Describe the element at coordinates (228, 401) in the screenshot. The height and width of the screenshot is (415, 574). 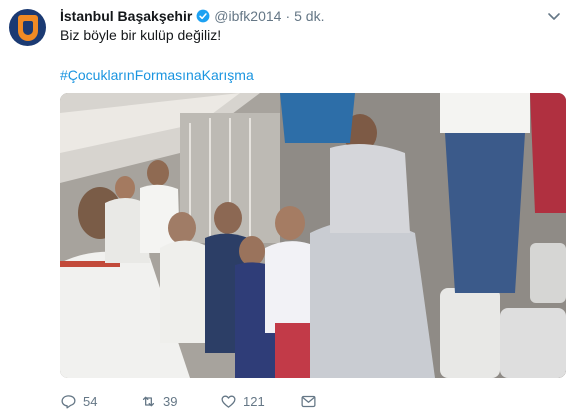
I see `like-icon` at that location.